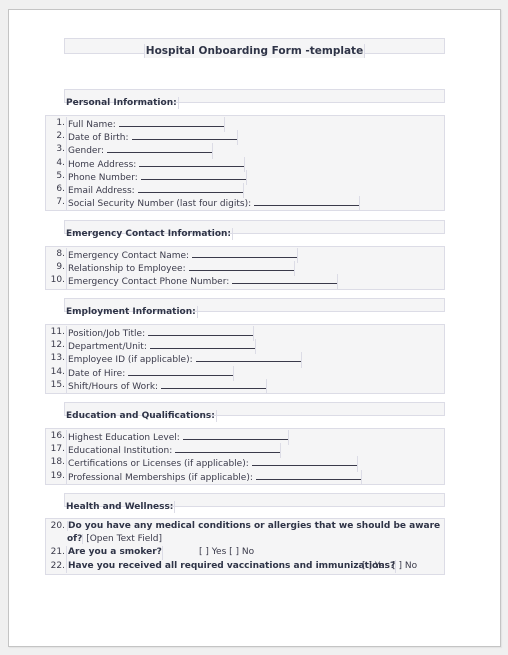  What do you see at coordinates (97, 373) in the screenshot?
I see `item-label: Date of Hire:` at bounding box center [97, 373].